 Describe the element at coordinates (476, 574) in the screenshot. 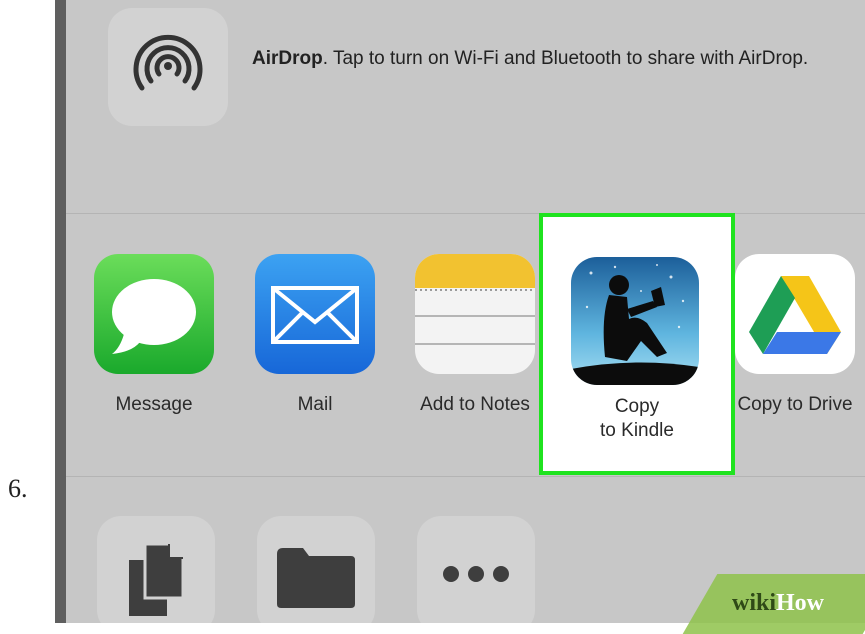

I see `more-icon` at that location.